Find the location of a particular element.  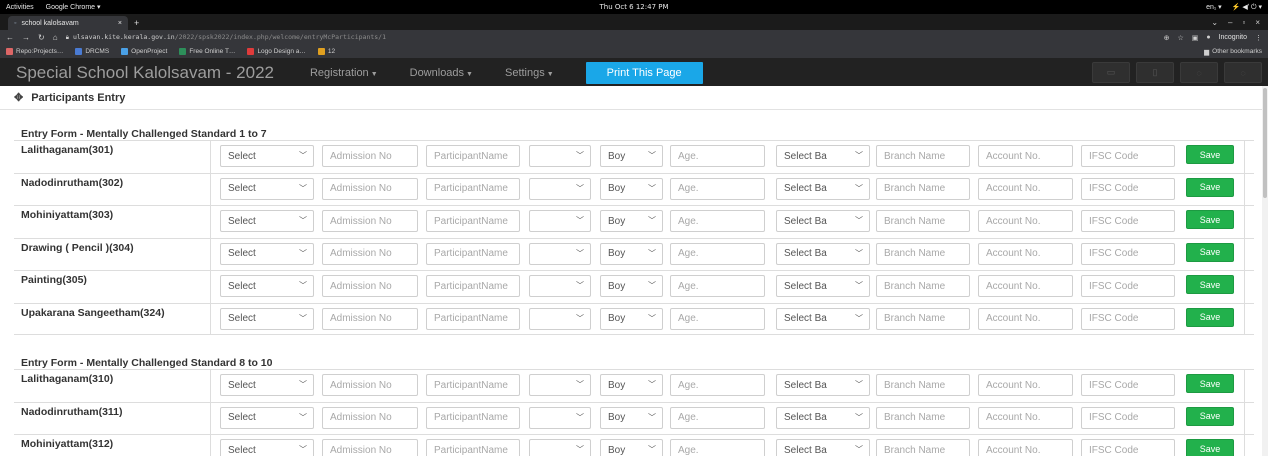

bookmark-openproject: OpenProject is located at coordinates (144, 51).